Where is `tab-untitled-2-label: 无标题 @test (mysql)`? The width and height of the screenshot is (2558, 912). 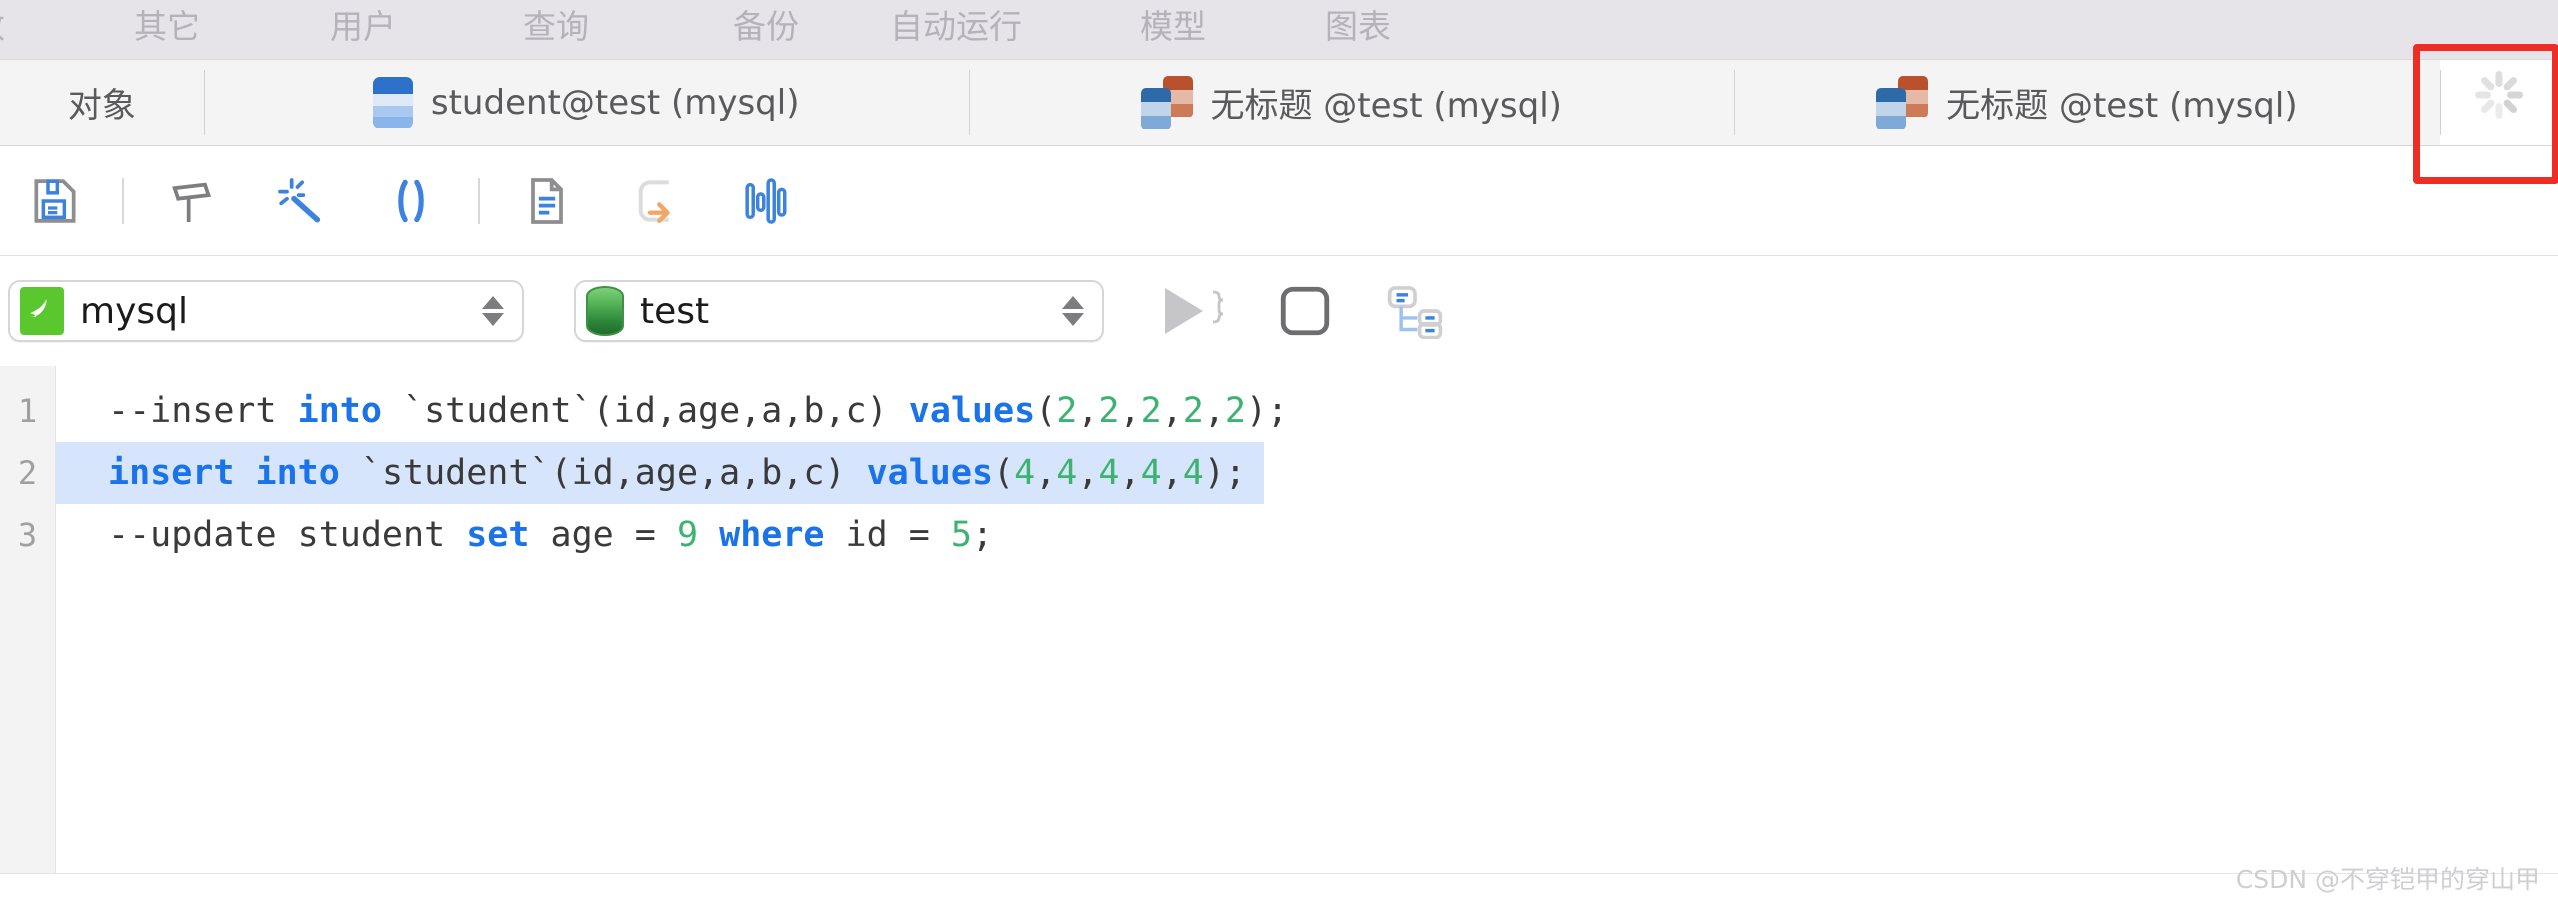
tab-untitled-2-label: 无标题 @test (mysql) is located at coordinates (2122, 106).